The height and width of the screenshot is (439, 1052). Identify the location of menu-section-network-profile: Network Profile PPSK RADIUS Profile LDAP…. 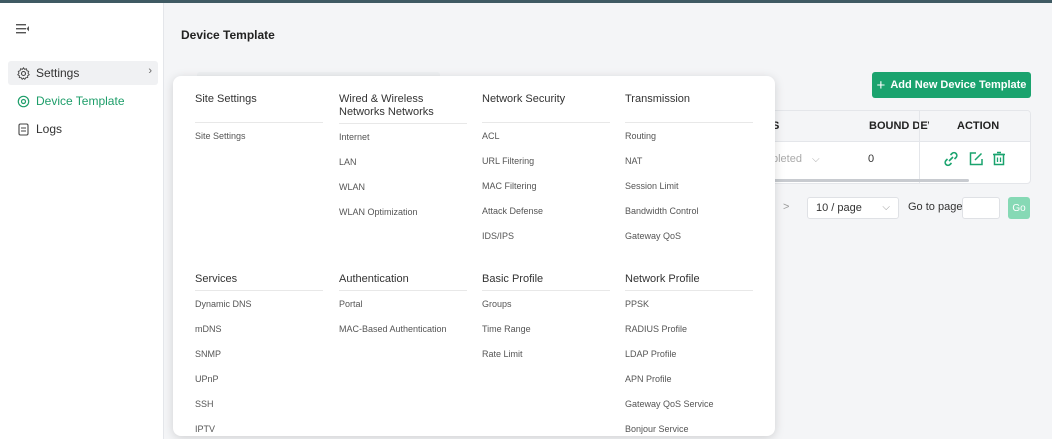
(689, 356).